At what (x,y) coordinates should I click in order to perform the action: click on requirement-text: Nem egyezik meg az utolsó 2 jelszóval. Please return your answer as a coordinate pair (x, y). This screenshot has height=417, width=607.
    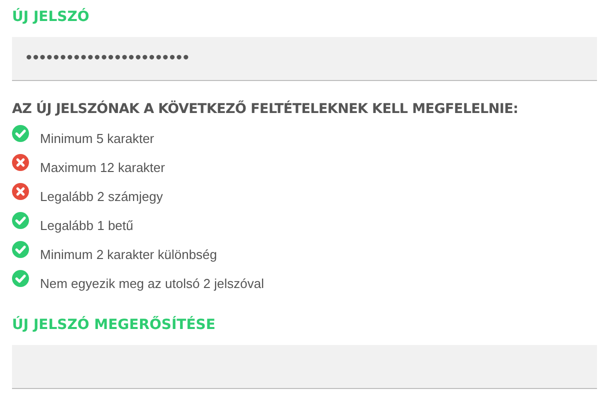
    Looking at the image, I should click on (152, 283).